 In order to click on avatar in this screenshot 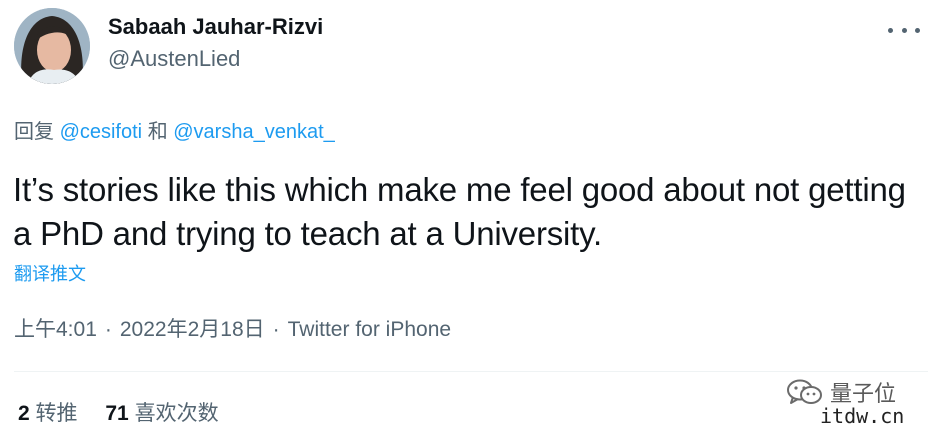, I will do `click(52, 46)`.